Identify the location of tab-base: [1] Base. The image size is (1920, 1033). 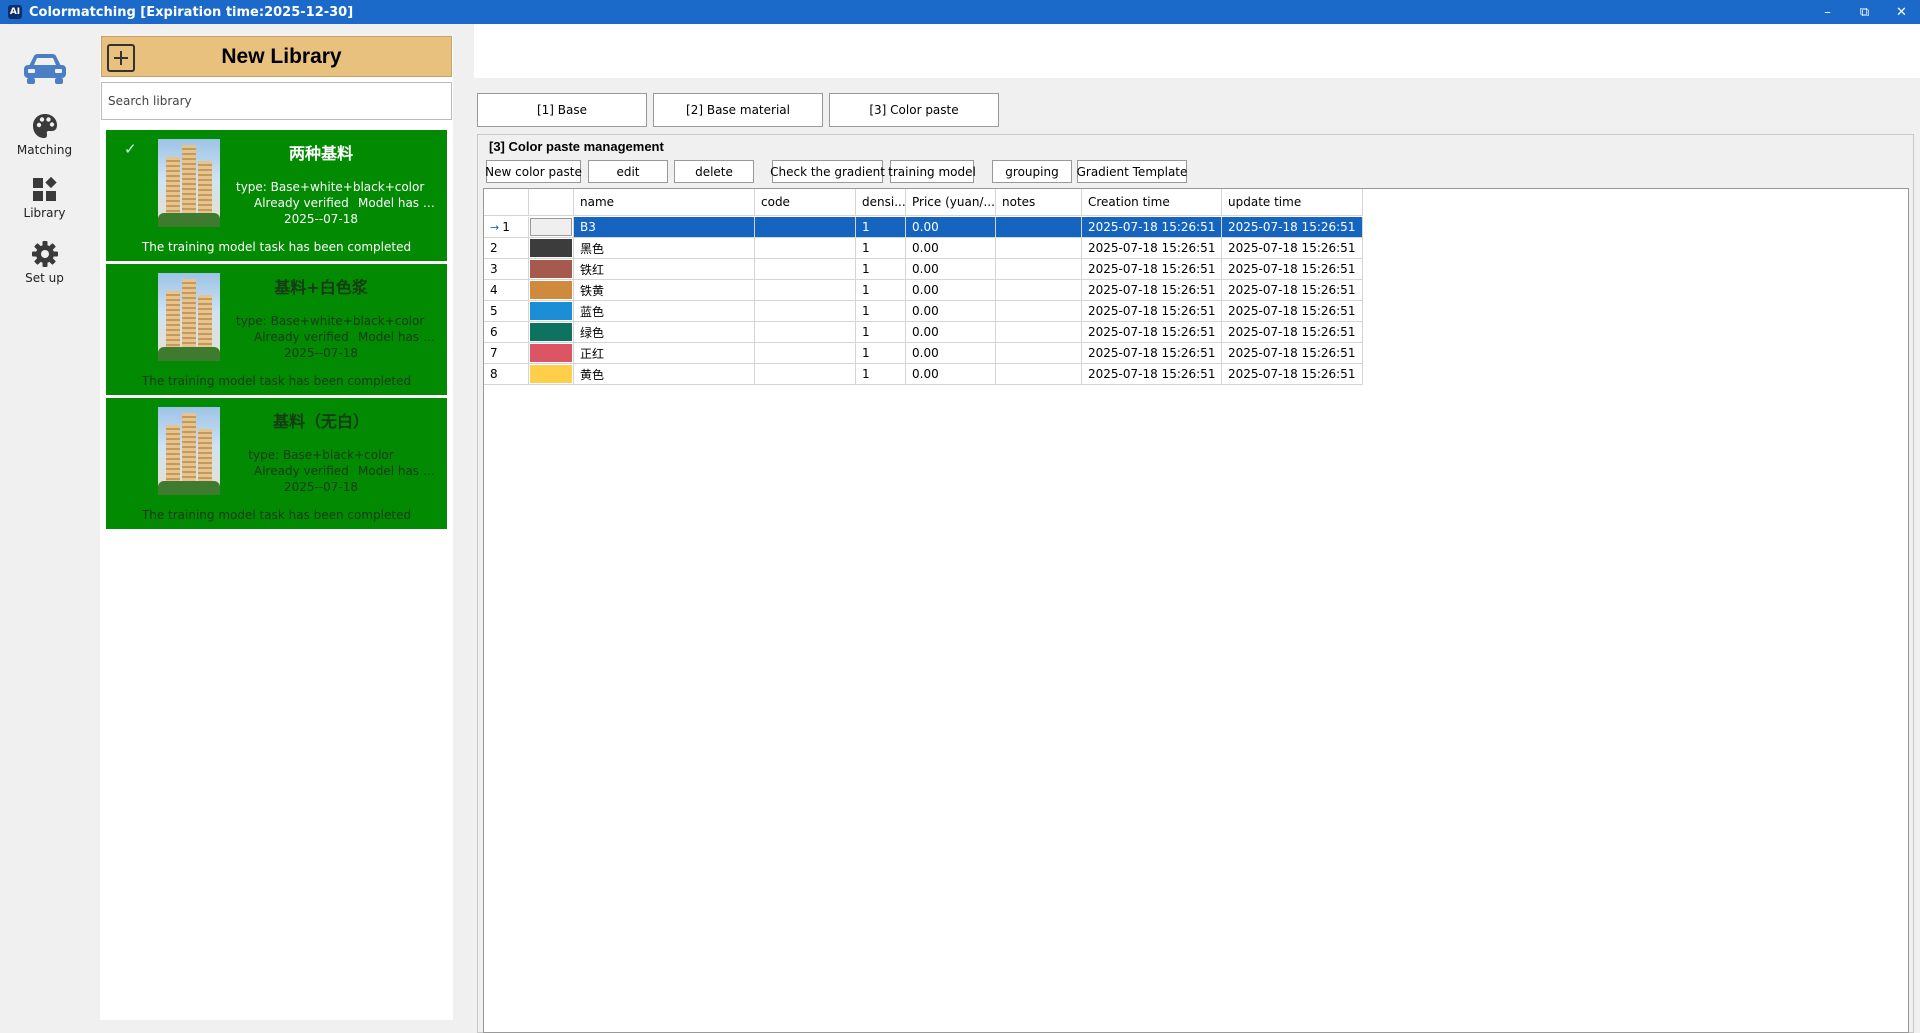
(562, 110).